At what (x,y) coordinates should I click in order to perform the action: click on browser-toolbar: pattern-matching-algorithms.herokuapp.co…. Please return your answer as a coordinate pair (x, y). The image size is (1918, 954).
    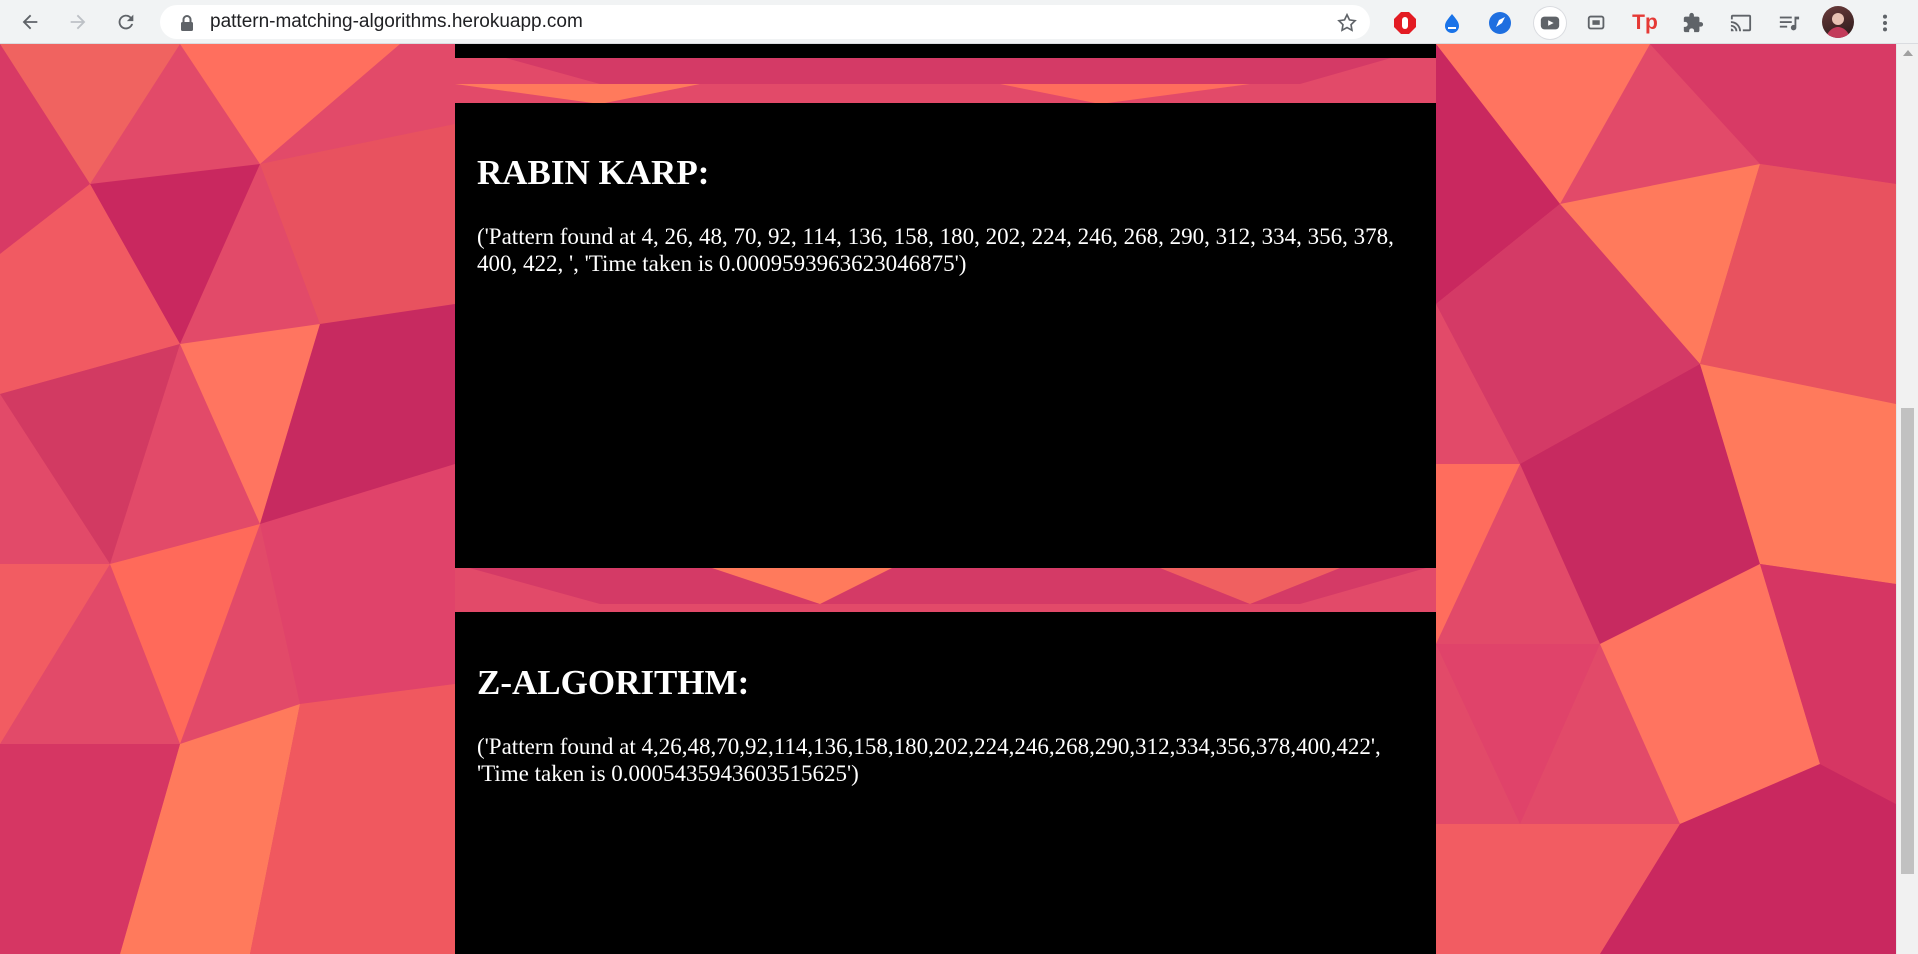
    Looking at the image, I should click on (959, 22).